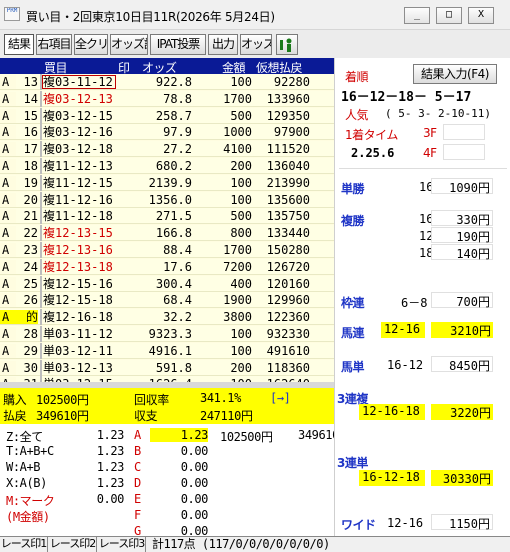  I want to click on row-bet-cell: 複12-16-18, so click(78, 317).